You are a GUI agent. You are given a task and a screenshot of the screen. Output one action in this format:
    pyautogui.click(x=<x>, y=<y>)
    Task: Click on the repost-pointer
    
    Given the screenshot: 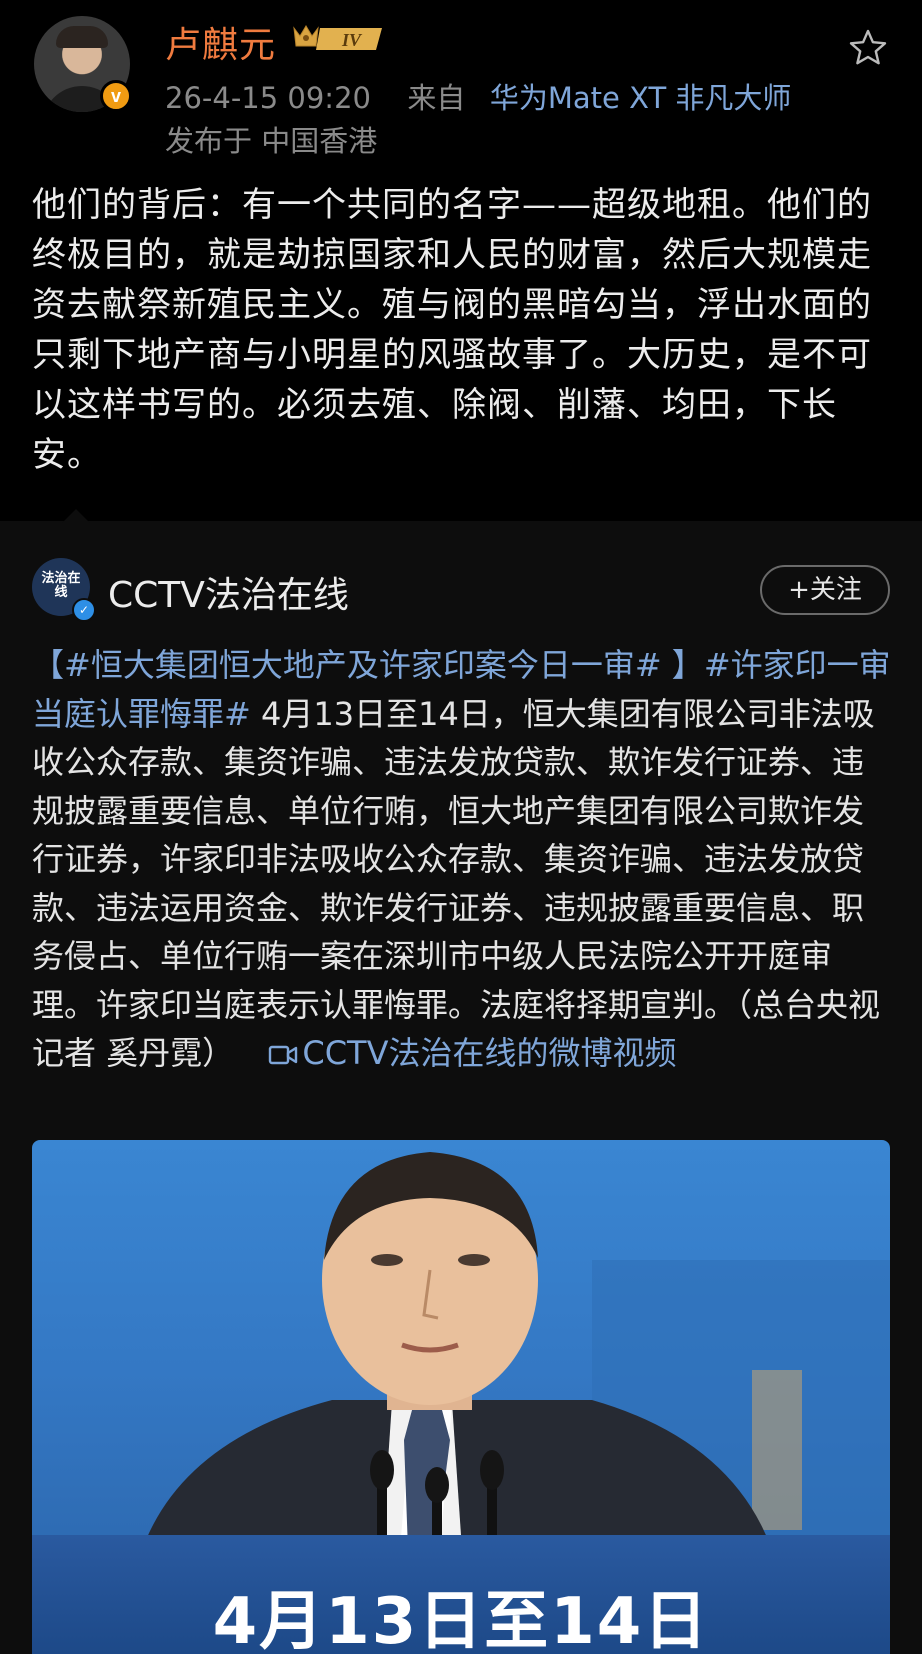 What is the action you would take?
    pyautogui.click(x=76, y=516)
    